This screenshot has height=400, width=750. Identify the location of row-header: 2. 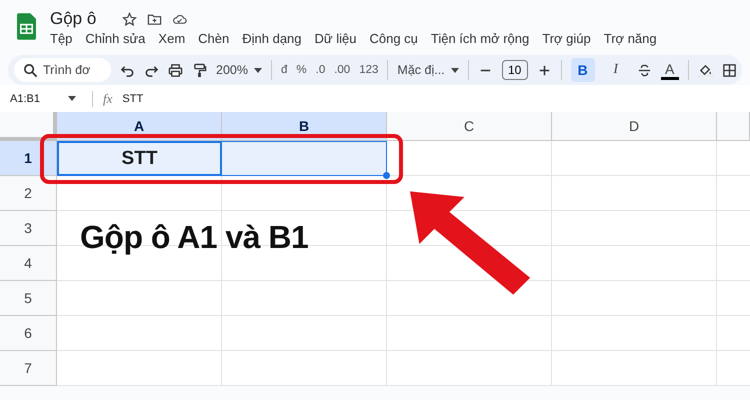
(28, 193).